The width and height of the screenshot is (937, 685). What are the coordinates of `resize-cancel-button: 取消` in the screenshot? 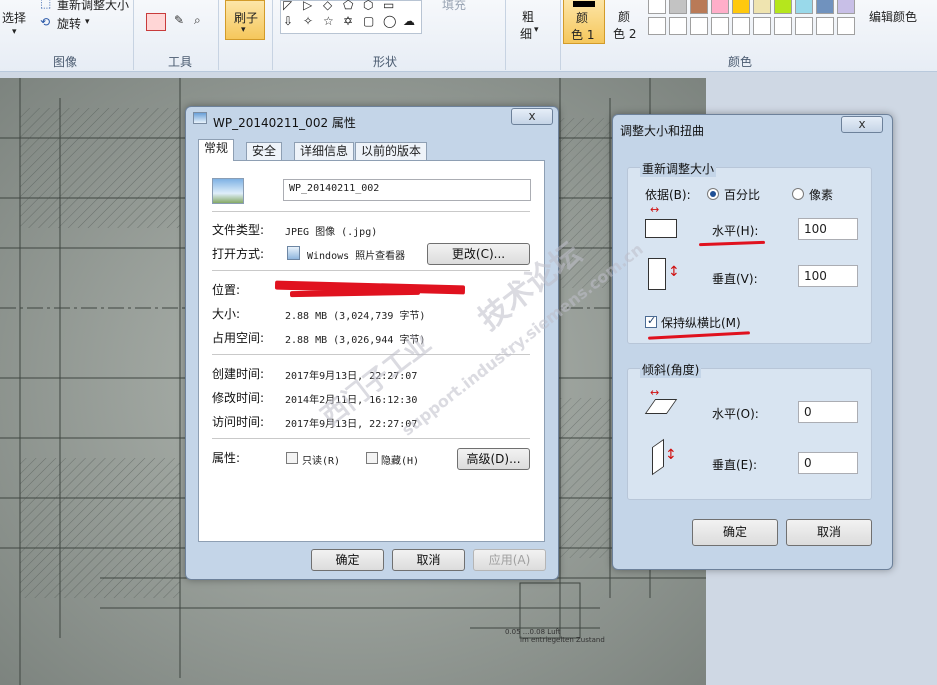 It's located at (829, 532).